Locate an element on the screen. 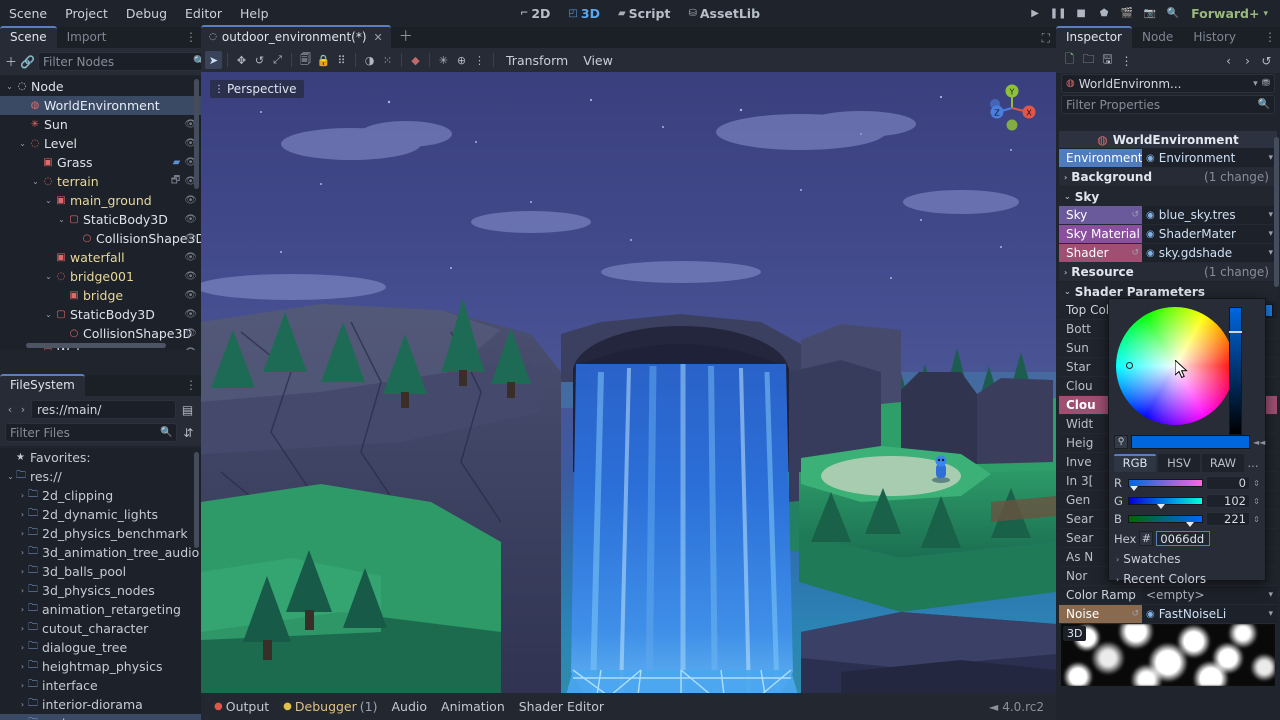  history-forward-icon: › is located at coordinates (1247, 60).